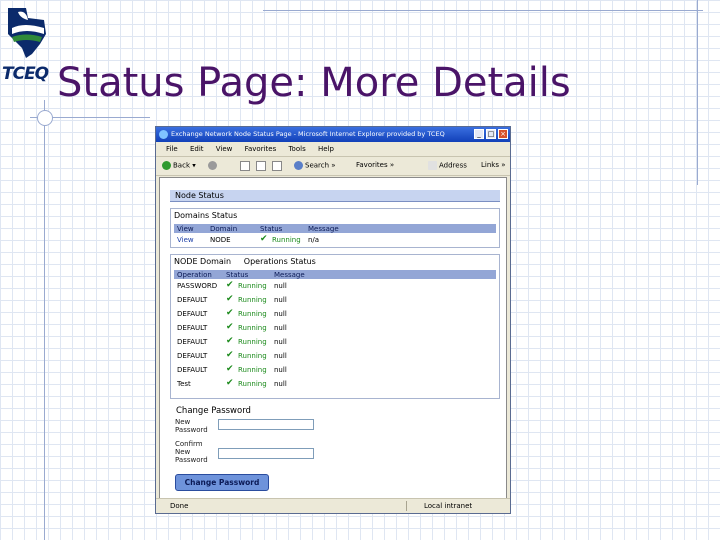  Describe the element at coordinates (493, 165) in the screenshot. I see `links-button: Links »` at that location.